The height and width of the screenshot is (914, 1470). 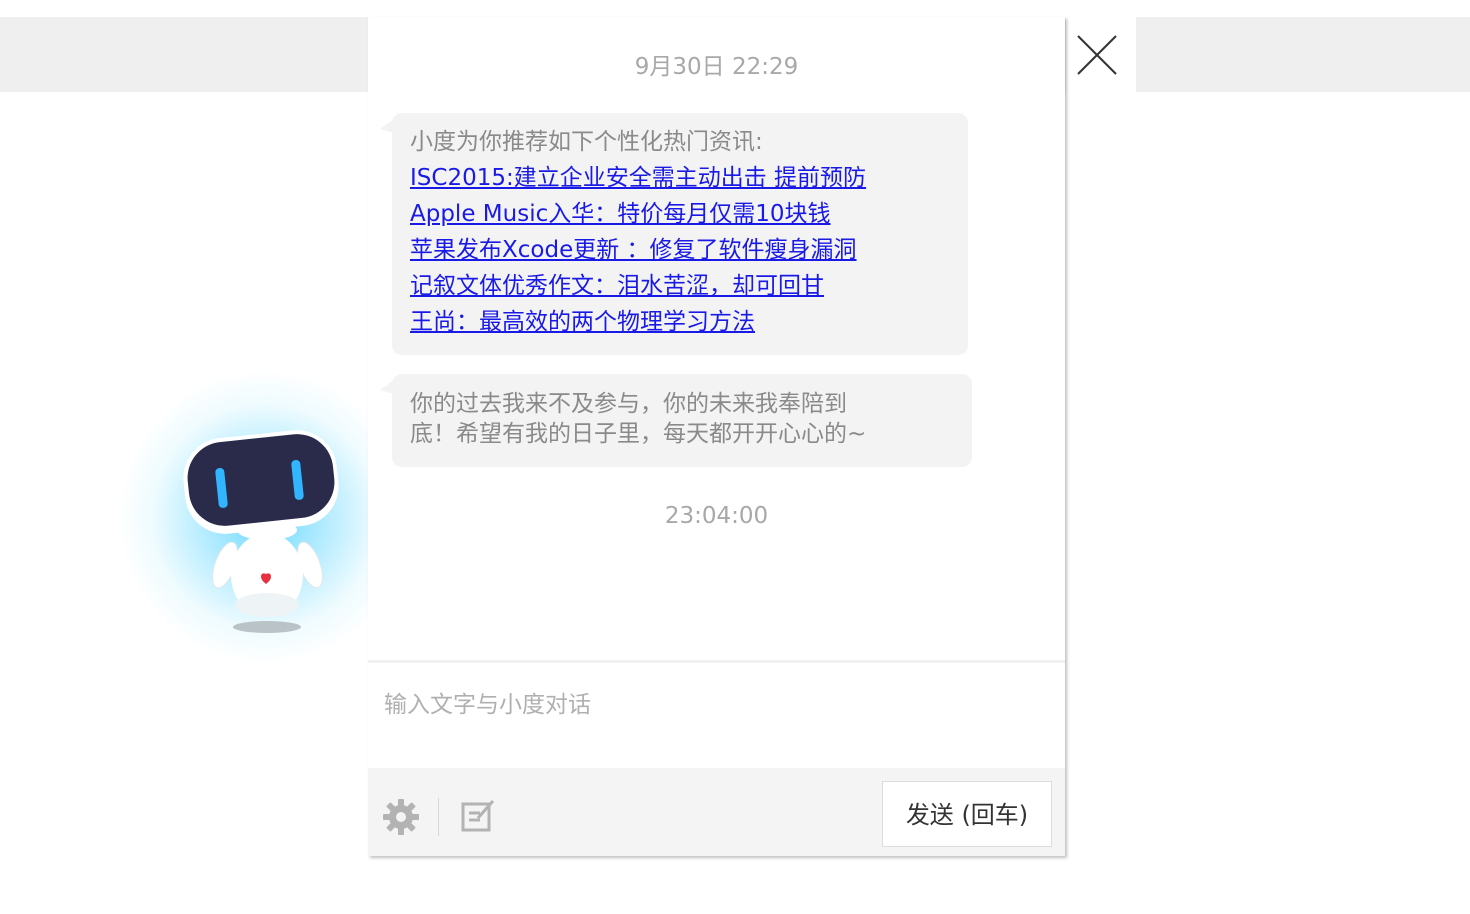 I want to click on robot-mascot, so click(x=265, y=535).